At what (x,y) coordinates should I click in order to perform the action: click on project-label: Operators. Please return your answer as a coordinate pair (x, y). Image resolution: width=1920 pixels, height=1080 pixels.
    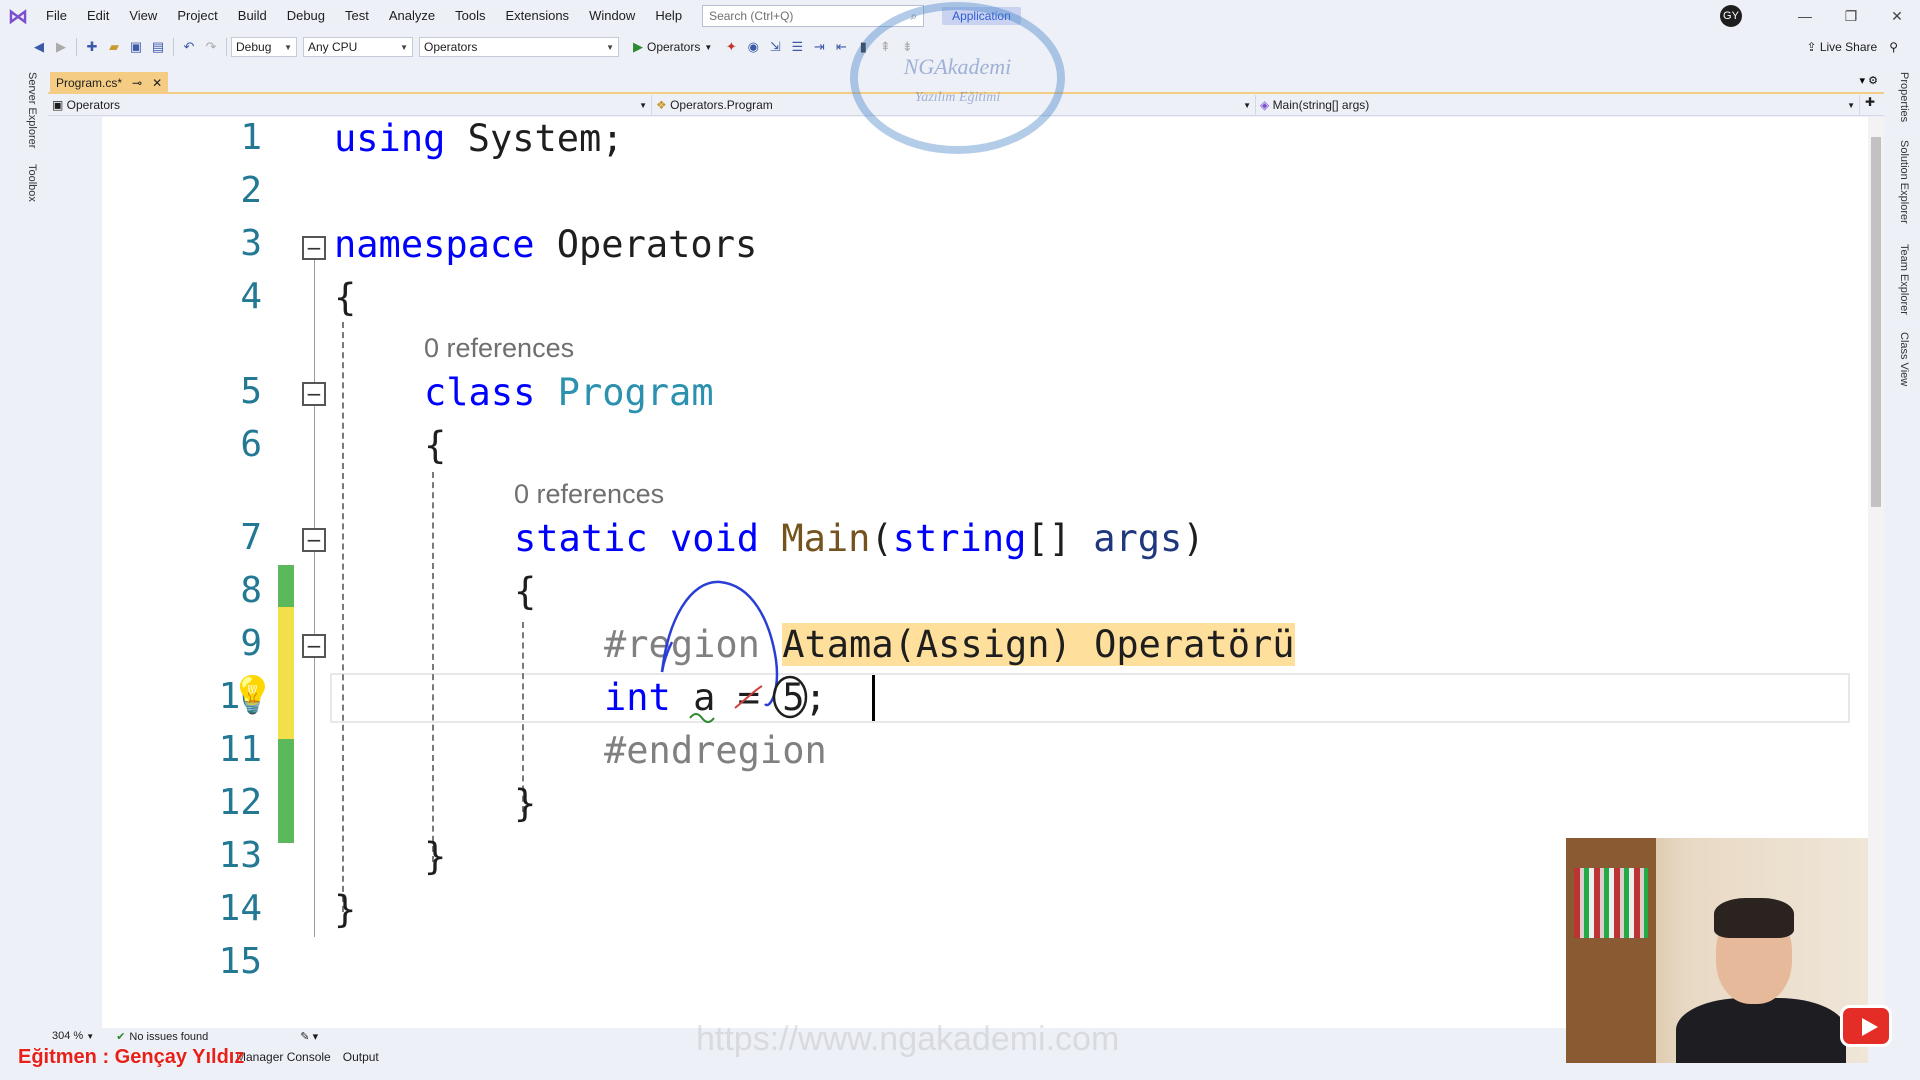
    Looking at the image, I should click on (93, 105).